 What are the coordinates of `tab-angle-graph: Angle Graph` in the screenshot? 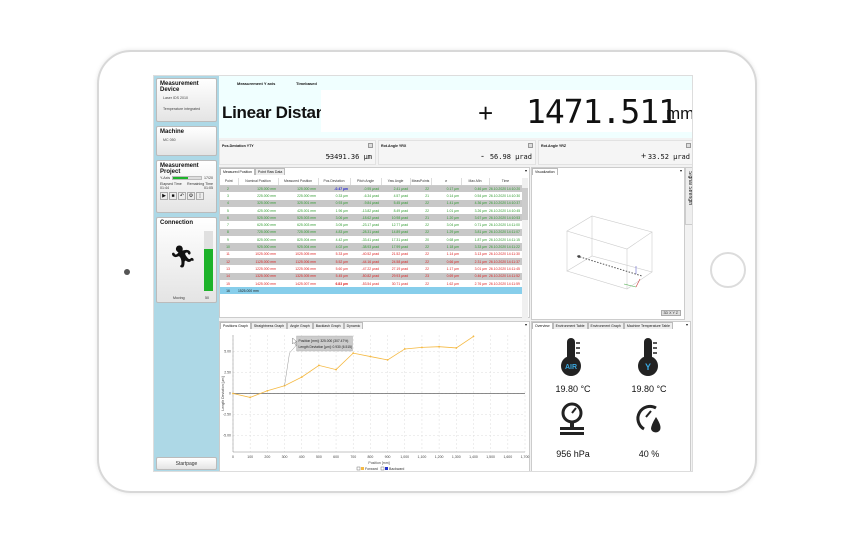 It's located at (300, 325).